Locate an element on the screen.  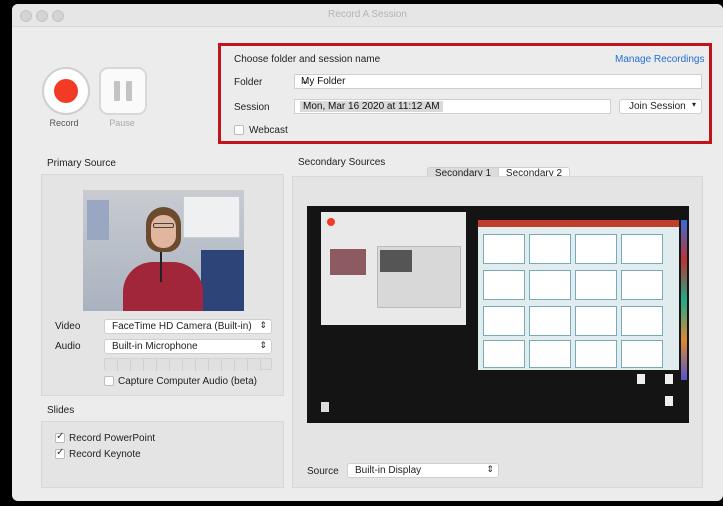
video-label: Video is located at coordinates (68, 326).